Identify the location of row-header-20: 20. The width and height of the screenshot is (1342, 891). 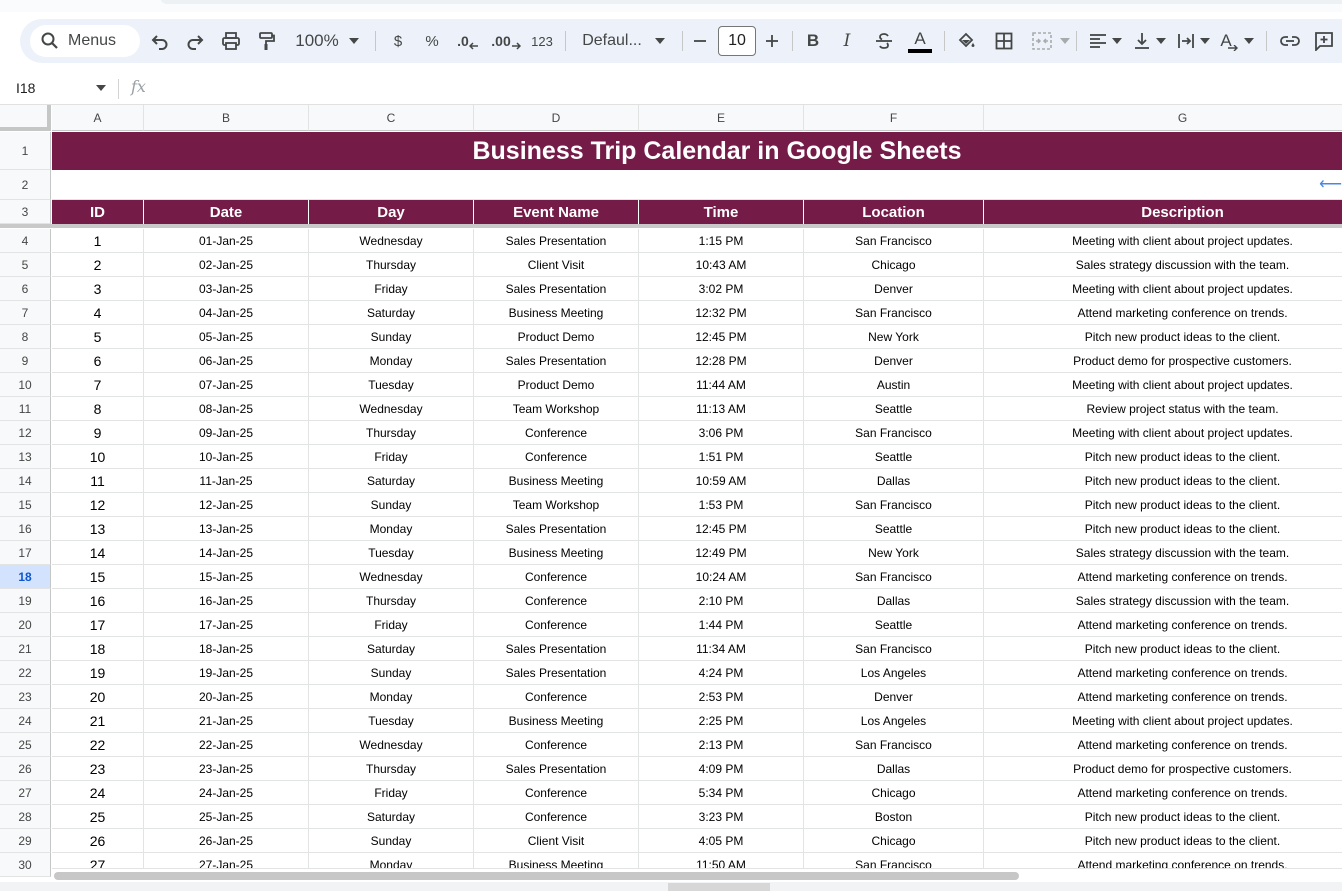
(25, 625).